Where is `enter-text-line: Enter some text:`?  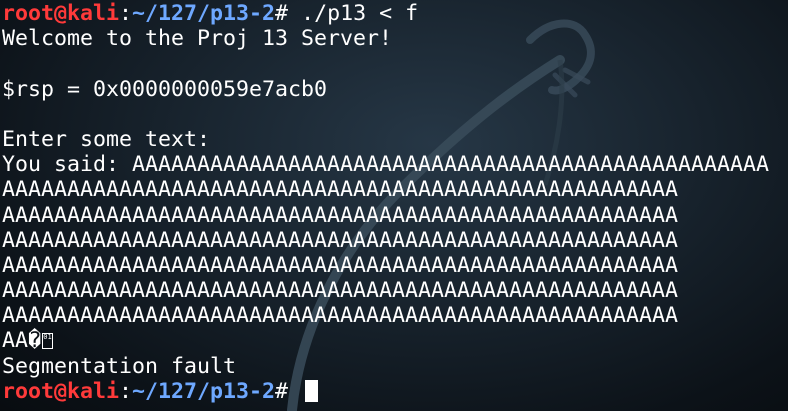
enter-text-line: Enter some text: is located at coordinates (106, 139).